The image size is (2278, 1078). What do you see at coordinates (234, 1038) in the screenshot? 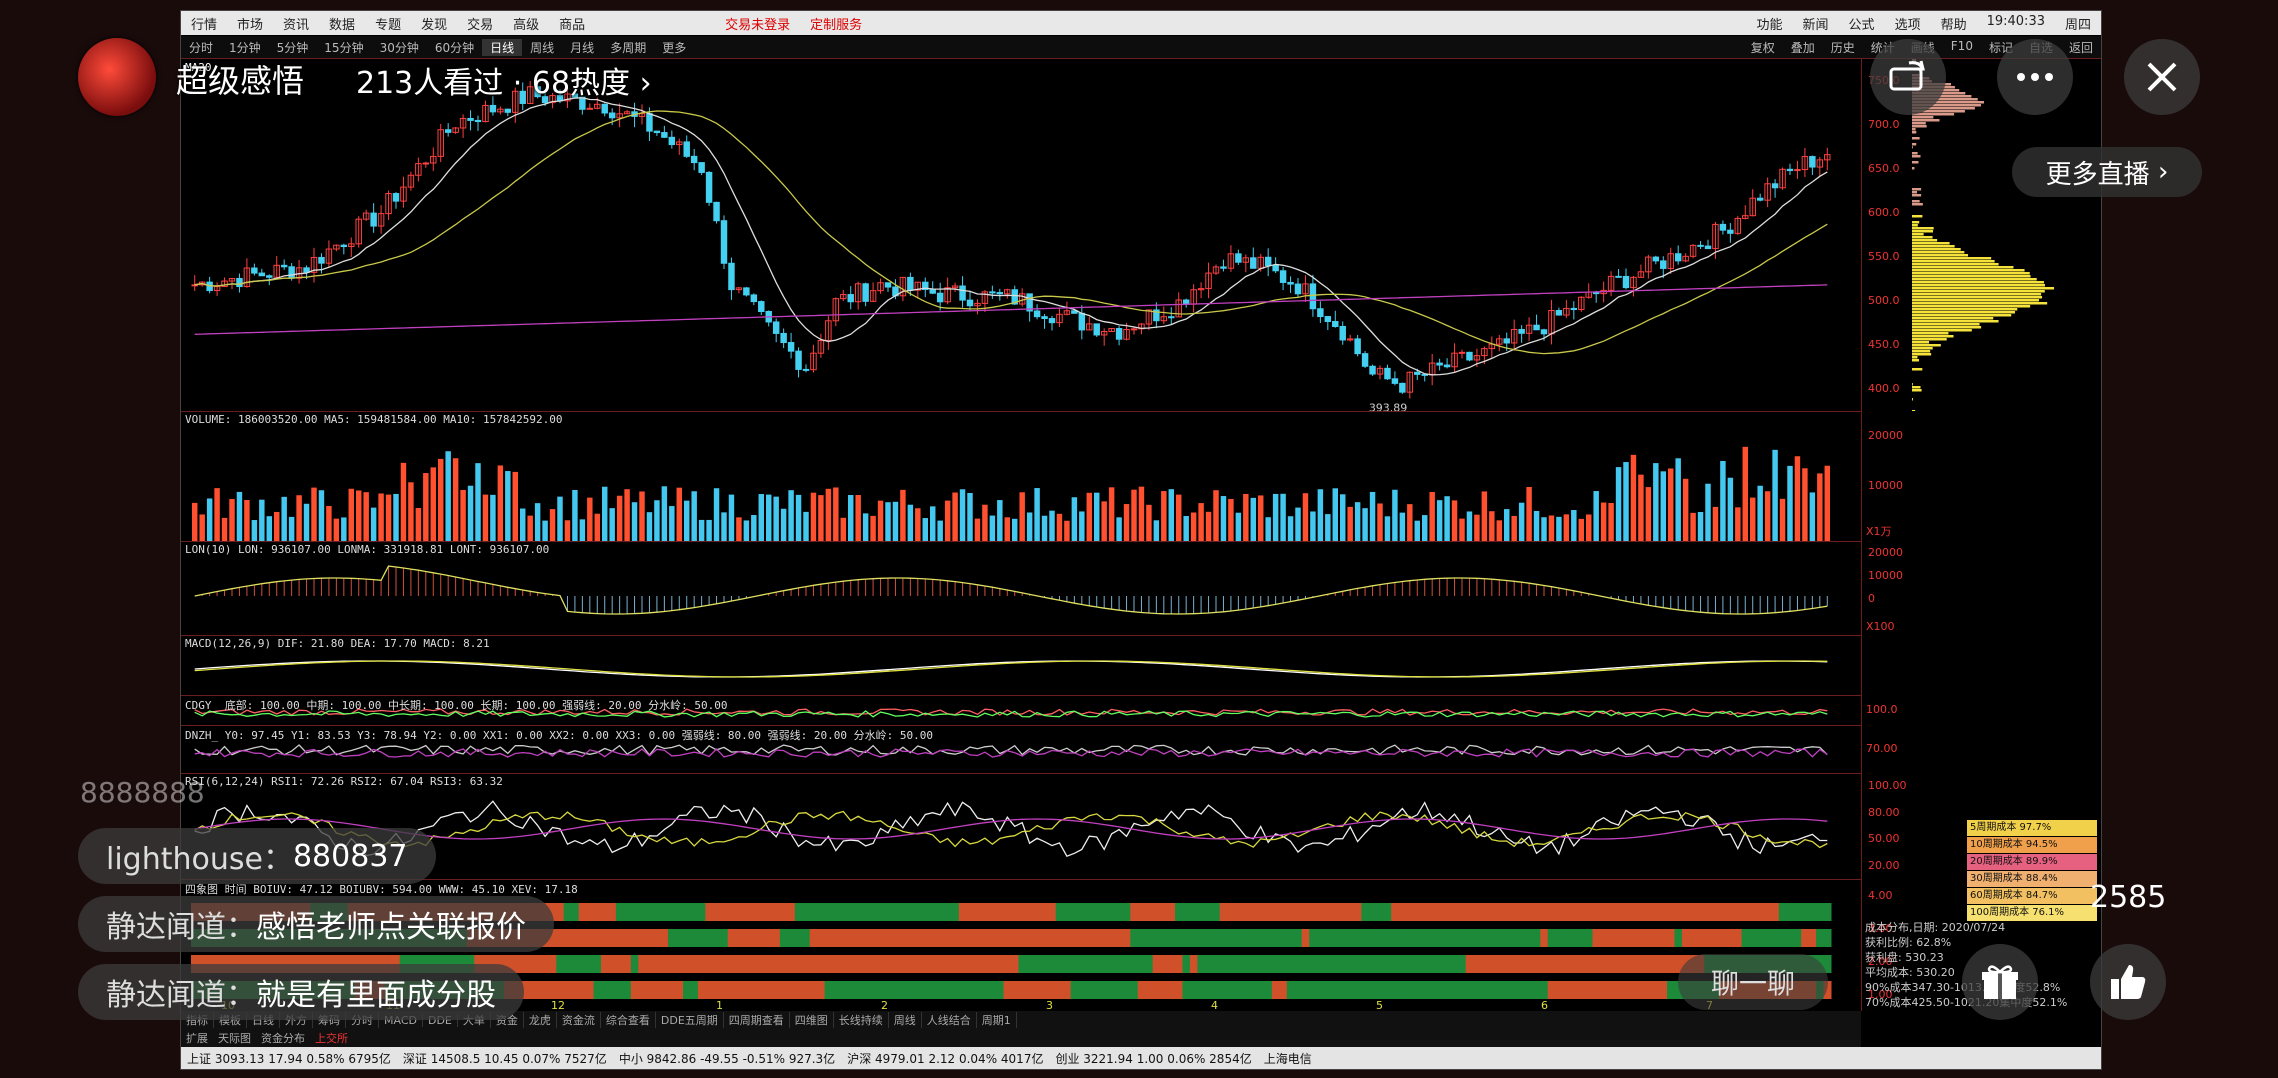
I see `extension-tab: 天际图` at bounding box center [234, 1038].